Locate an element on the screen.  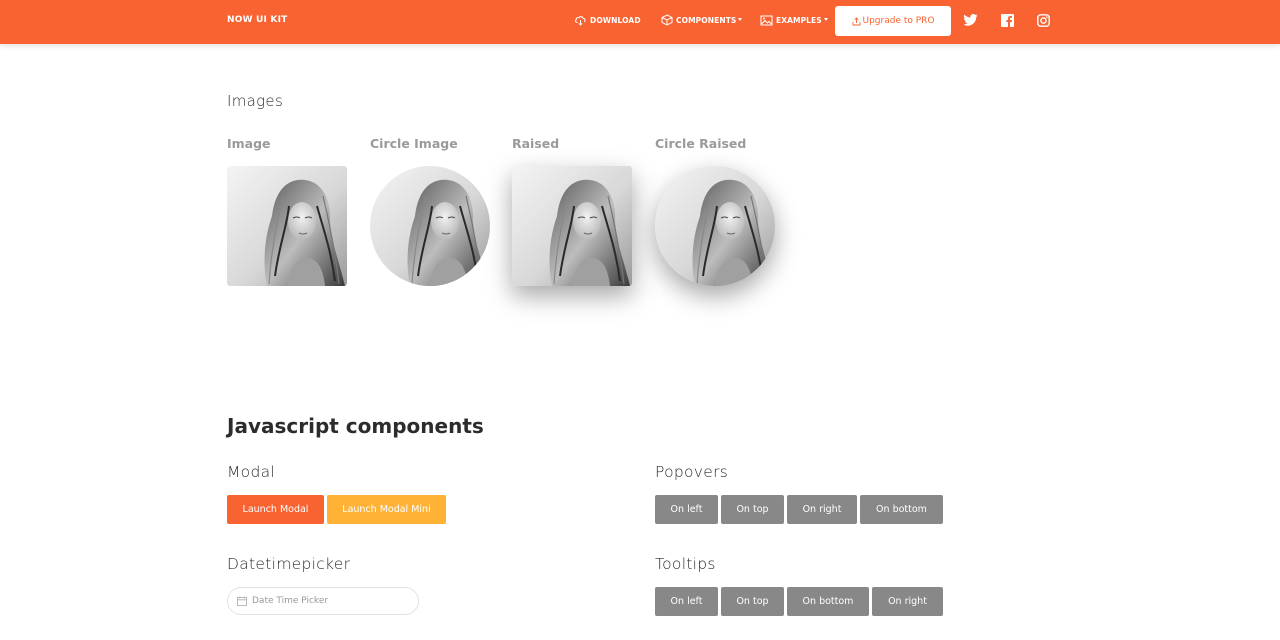
facebook-icon is located at coordinates (1007, 20).